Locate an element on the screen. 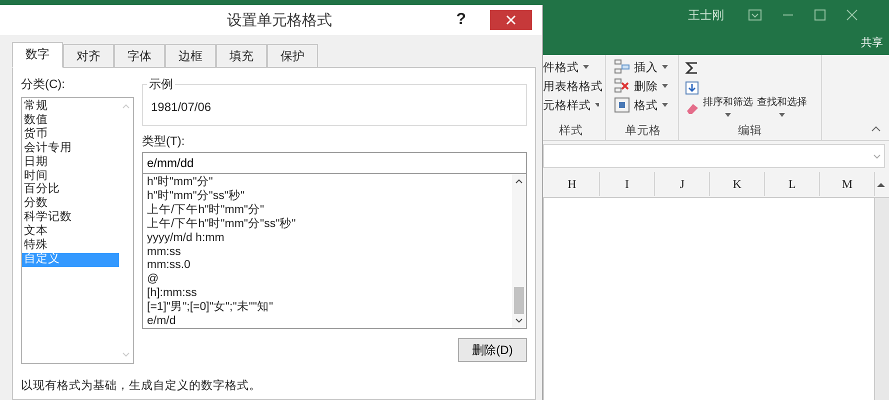  category-item: 特殊 is located at coordinates (70, 246).